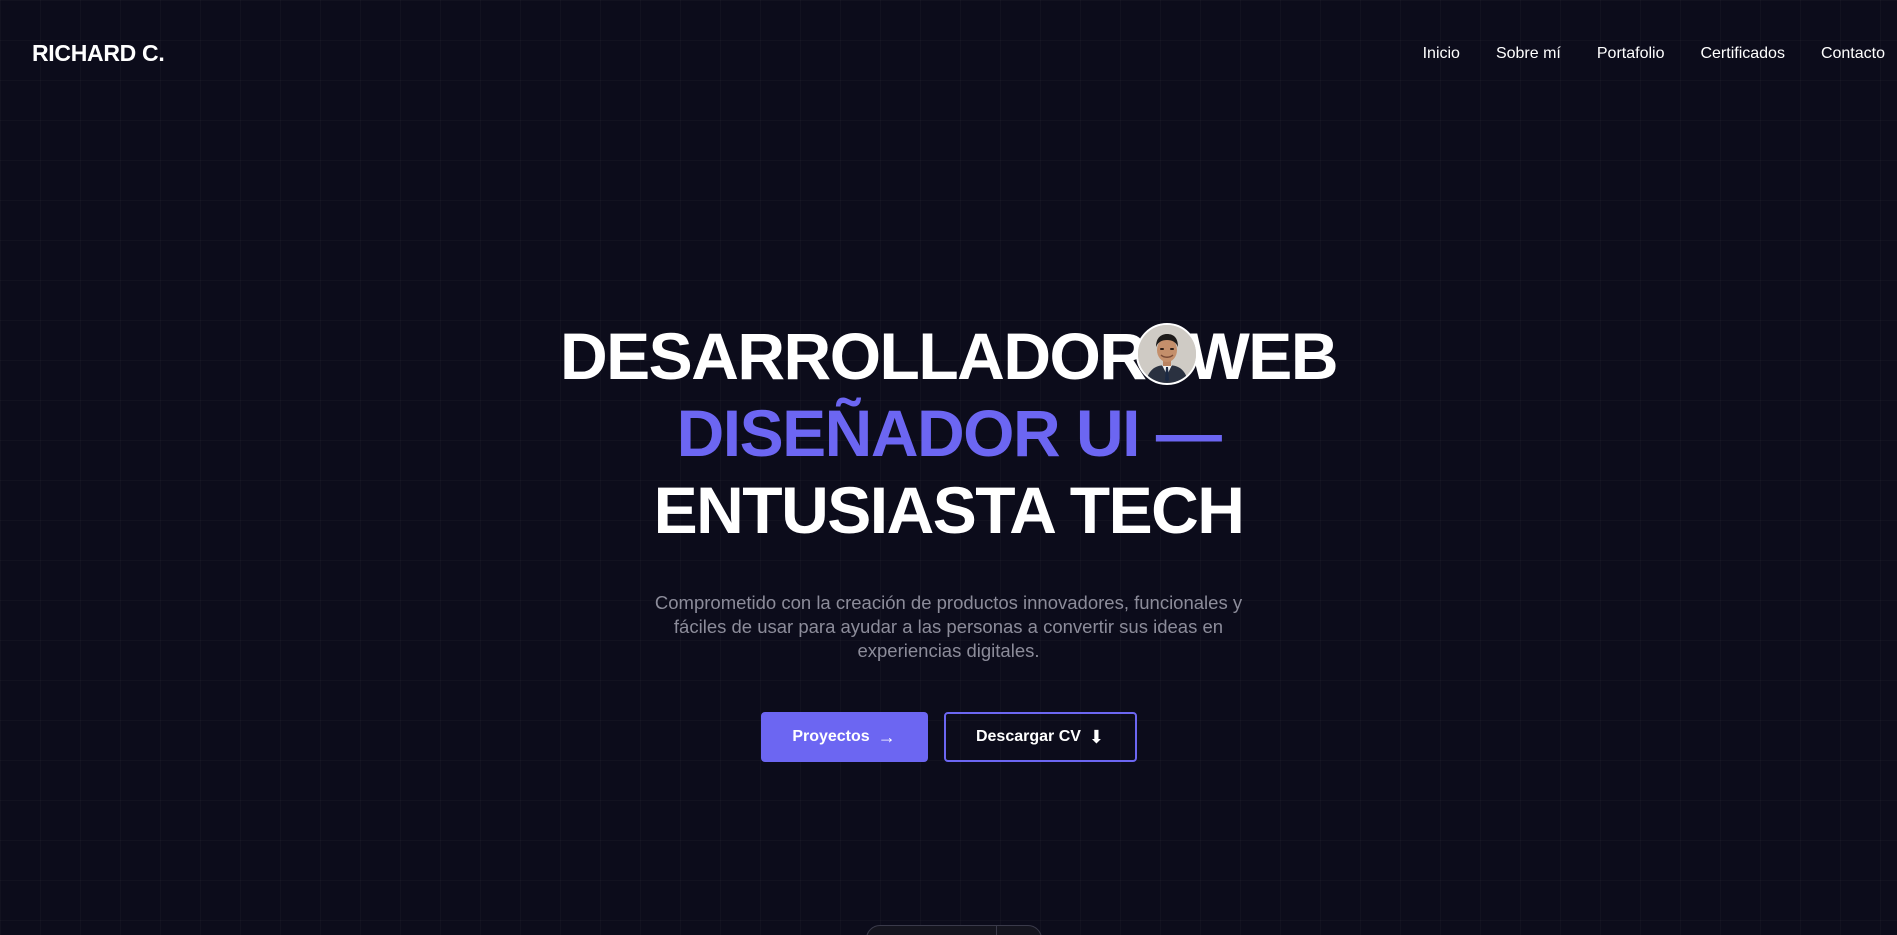  What do you see at coordinates (886, 736) in the screenshot?
I see `arrow-right-icon: →` at bounding box center [886, 736].